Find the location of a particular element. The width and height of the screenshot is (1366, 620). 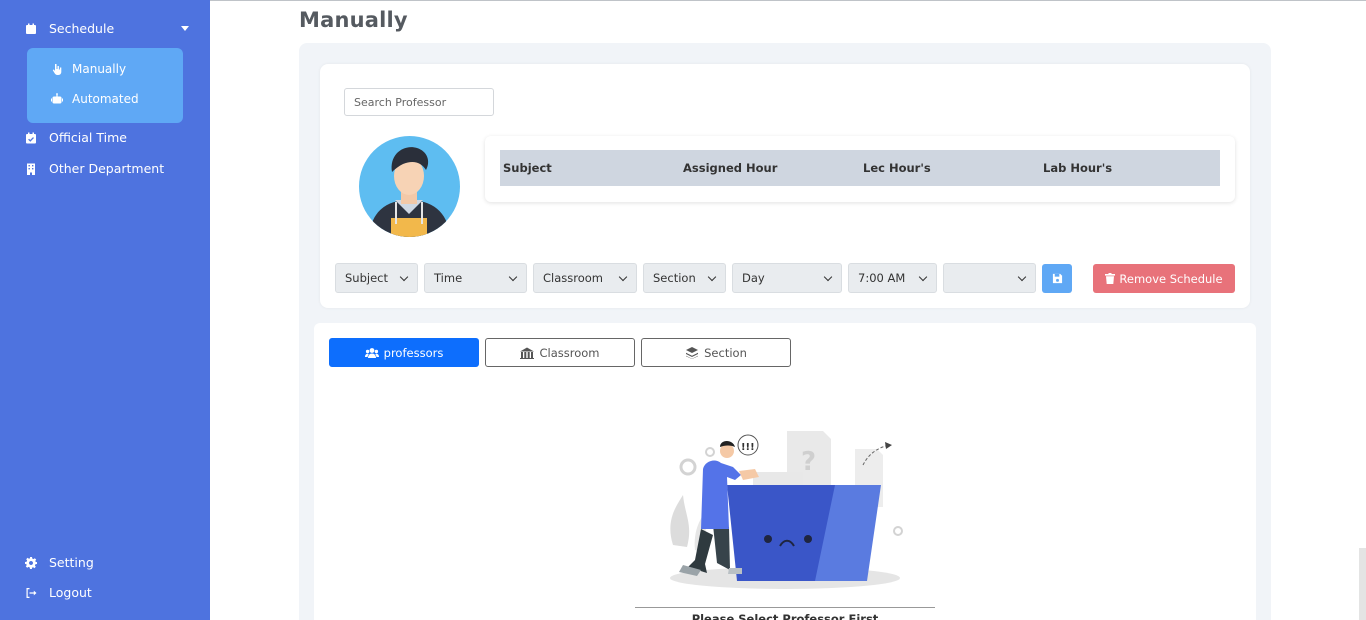

empty-folder-illustration: ? !!! is located at coordinates (785, 510).